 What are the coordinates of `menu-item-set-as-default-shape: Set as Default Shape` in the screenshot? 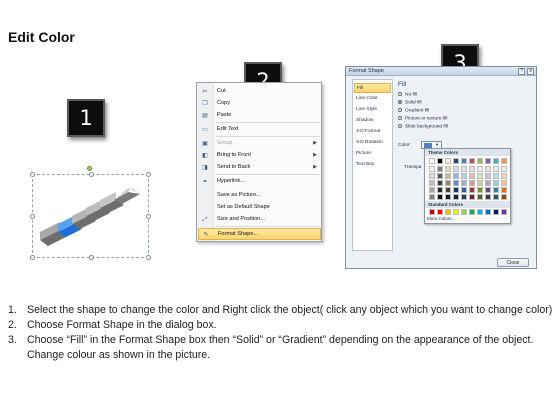 It's located at (259, 208).